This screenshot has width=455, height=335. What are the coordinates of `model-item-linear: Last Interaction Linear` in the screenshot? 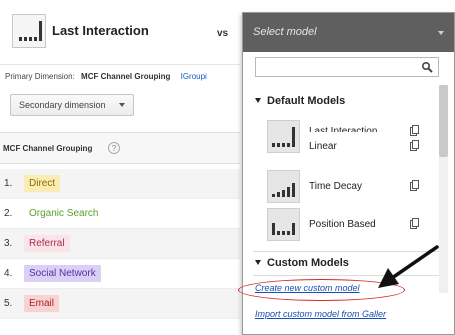 It's located at (352, 140).